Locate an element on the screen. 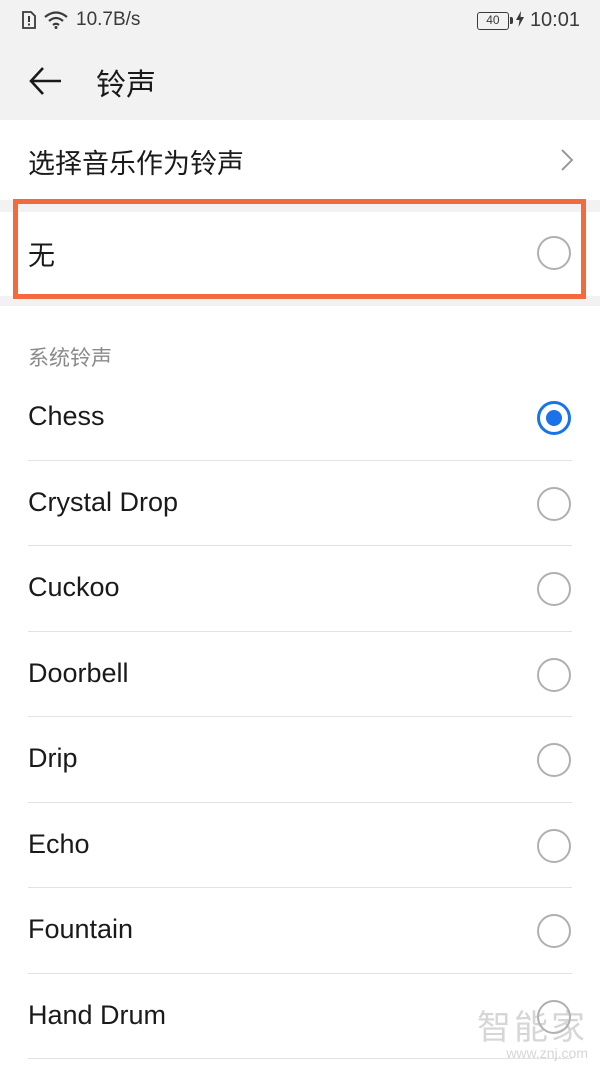 This screenshot has height=1066, width=600. watermark-text: 智能家 is located at coordinates (532, 1028).